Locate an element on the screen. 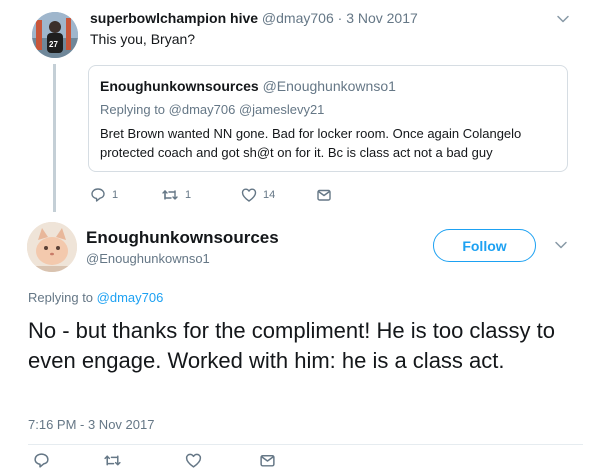  main-tweet-timestamp: 7:16 PM - 3 Nov 2017 is located at coordinates (91, 424).